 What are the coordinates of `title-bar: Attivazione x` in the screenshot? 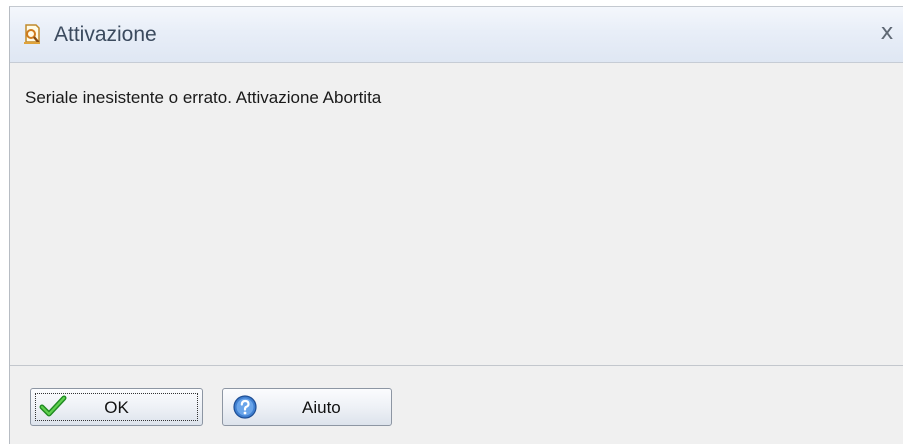 It's located at (456, 35).